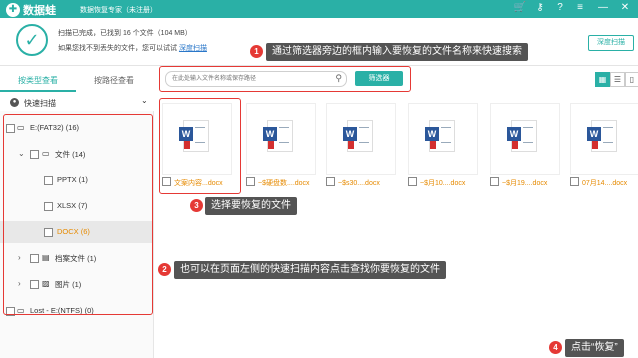  What do you see at coordinates (611, 43) in the screenshot?
I see `deep-scan-button: 深度扫描` at bounding box center [611, 43].